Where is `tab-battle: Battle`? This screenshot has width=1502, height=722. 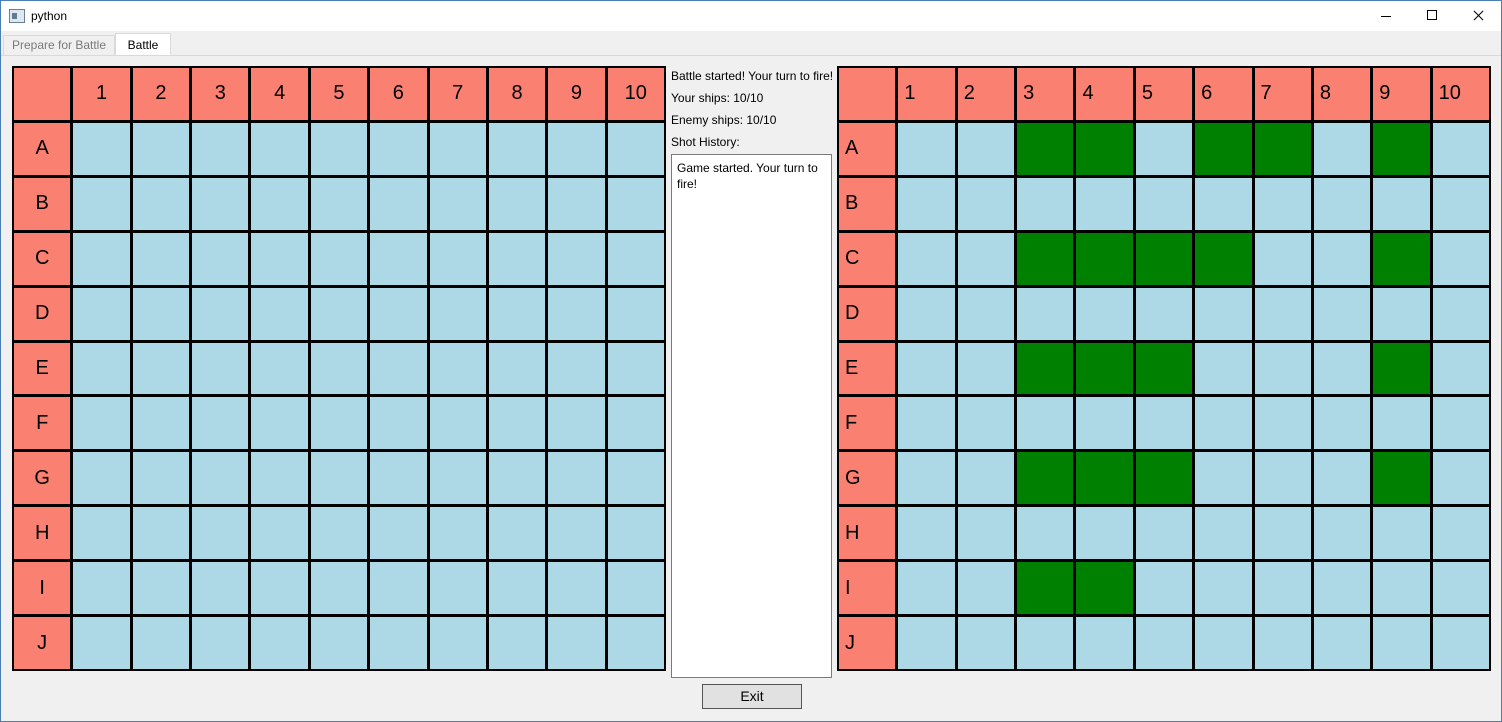 tab-battle: Battle is located at coordinates (143, 44).